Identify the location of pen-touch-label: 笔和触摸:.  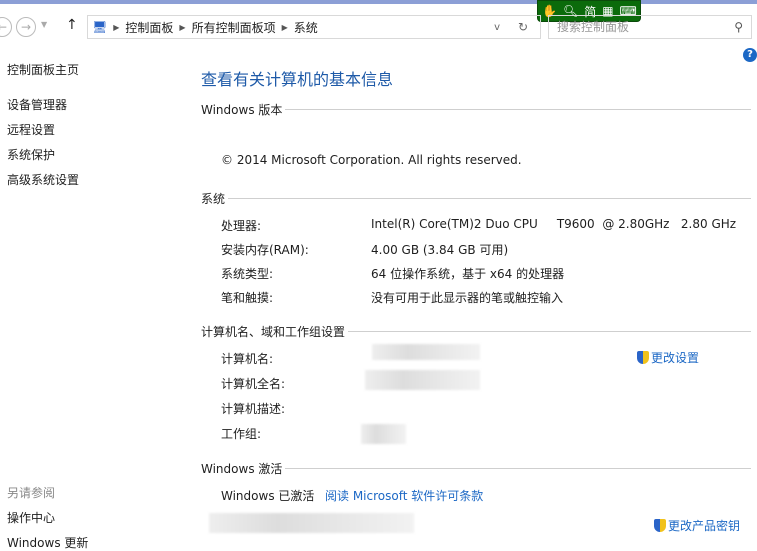
(247, 298).